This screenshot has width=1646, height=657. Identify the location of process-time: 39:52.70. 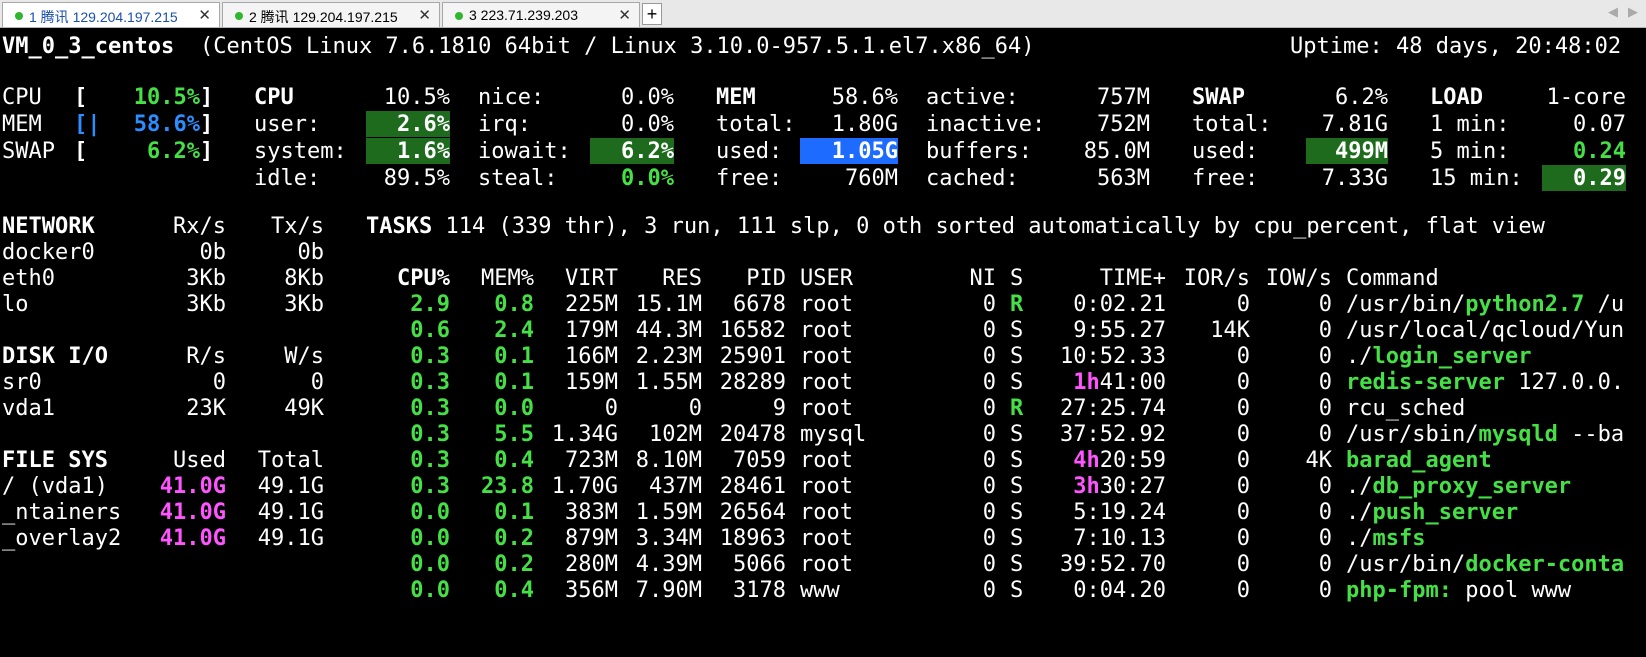
(1103, 564).